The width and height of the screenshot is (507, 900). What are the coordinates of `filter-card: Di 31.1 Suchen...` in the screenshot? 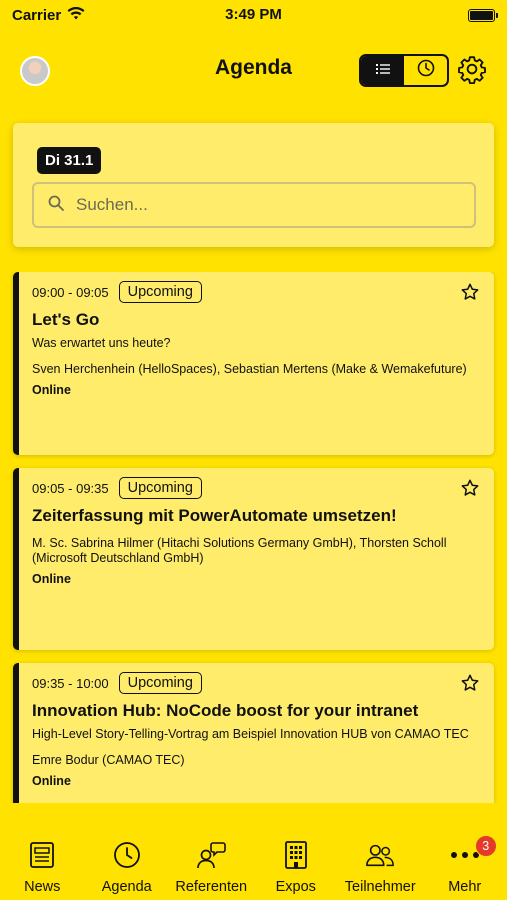 It's located at (253, 185).